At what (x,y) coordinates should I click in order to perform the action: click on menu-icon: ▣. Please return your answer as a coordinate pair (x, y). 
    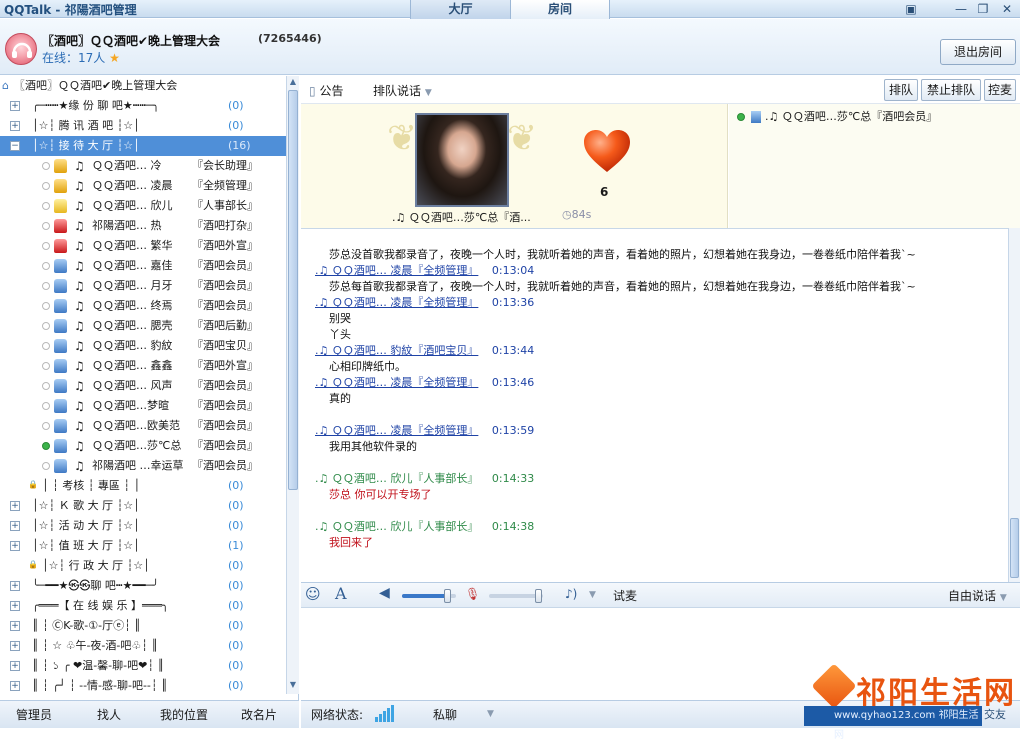
    Looking at the image, I should click on (911, 9).